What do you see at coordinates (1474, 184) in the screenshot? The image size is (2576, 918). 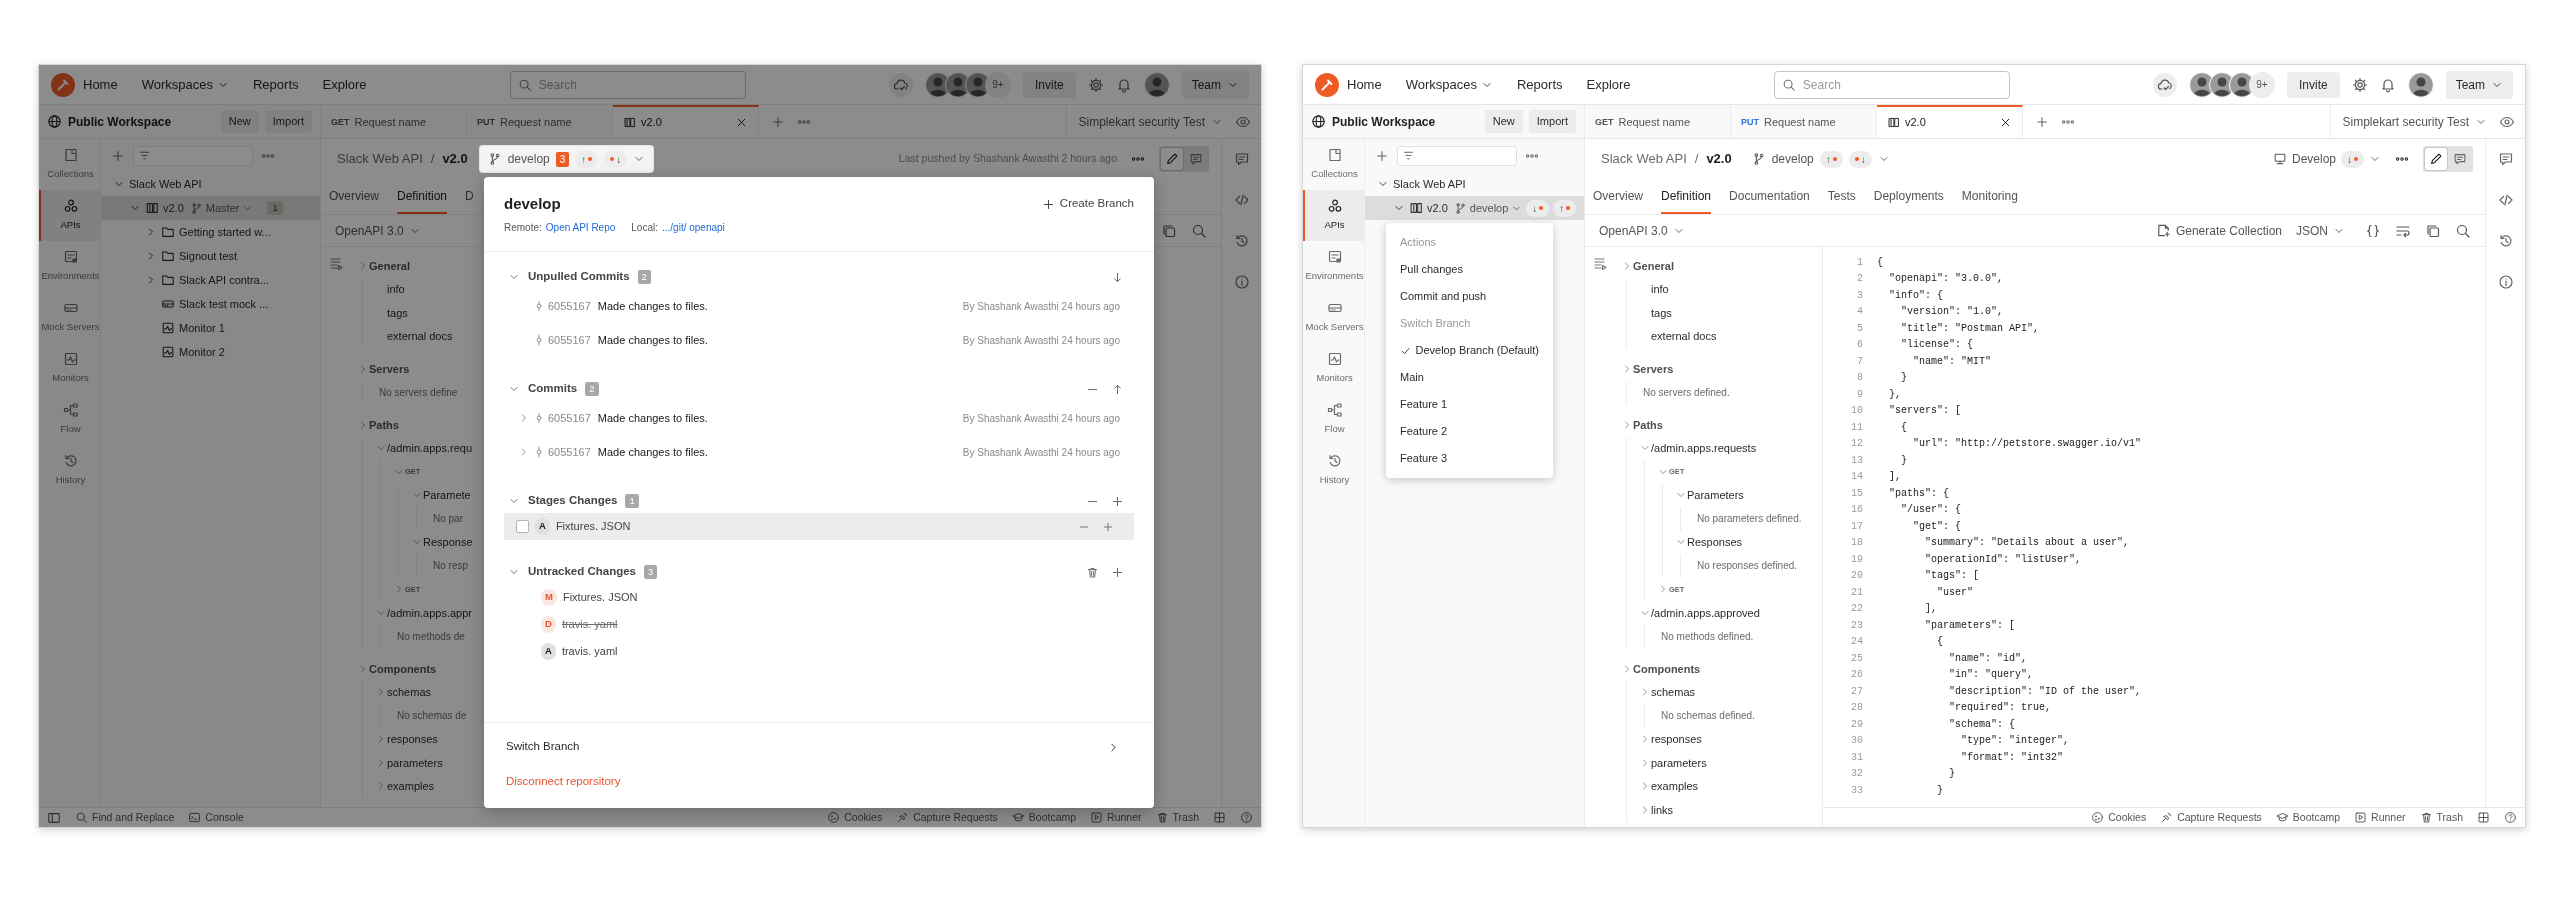 I see `tree-item: Slack Web API` at bounding box center [1474, 184].